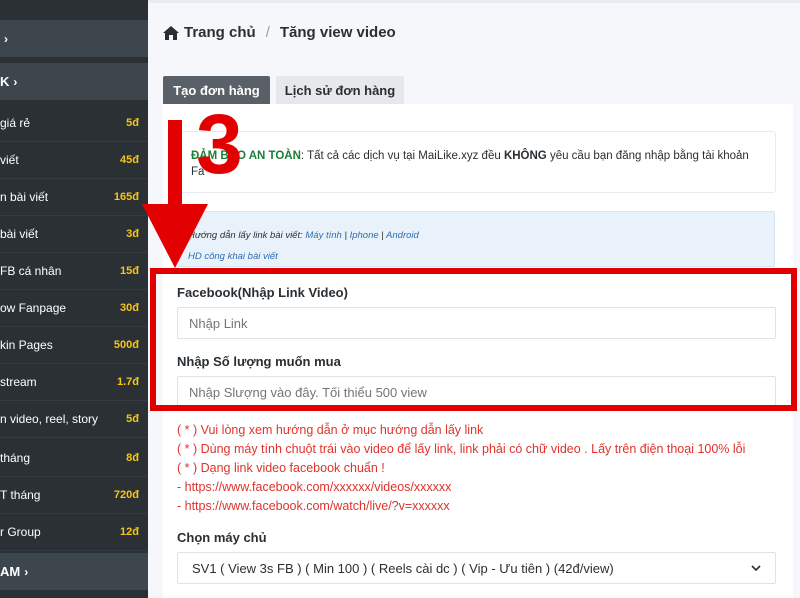 The width and height of the screenshot is (800, 598). I want to click on sidebar-item-label: tháng, so click(15, 458).